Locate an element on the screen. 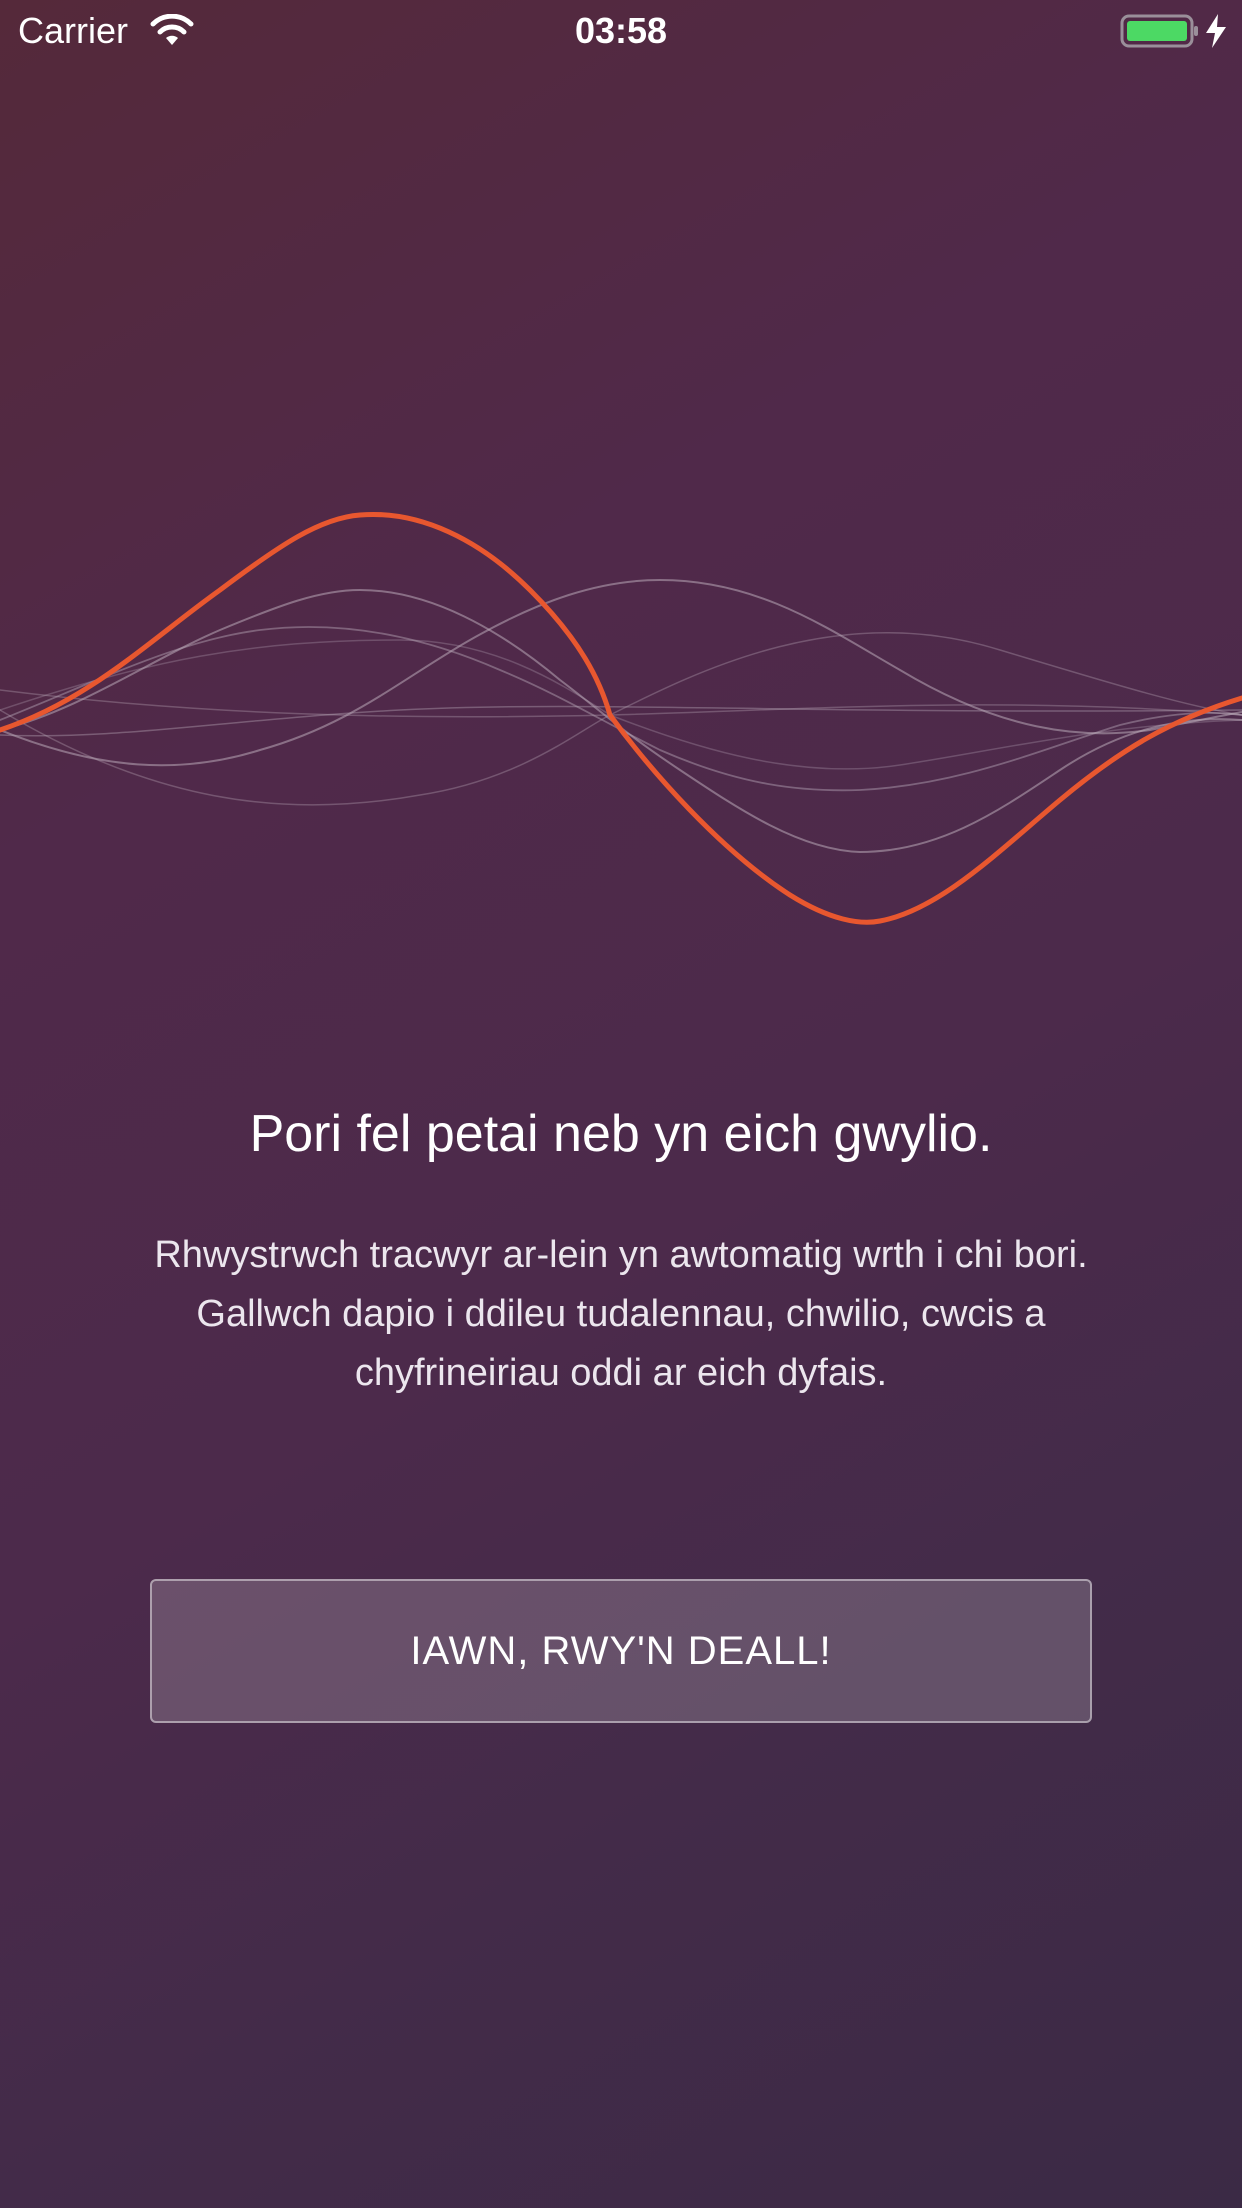 The height and width of the screenshot is (2208, 1242). understand-button: IAWN, RWY'N DEALL! is located at coordinates (621, 1651).